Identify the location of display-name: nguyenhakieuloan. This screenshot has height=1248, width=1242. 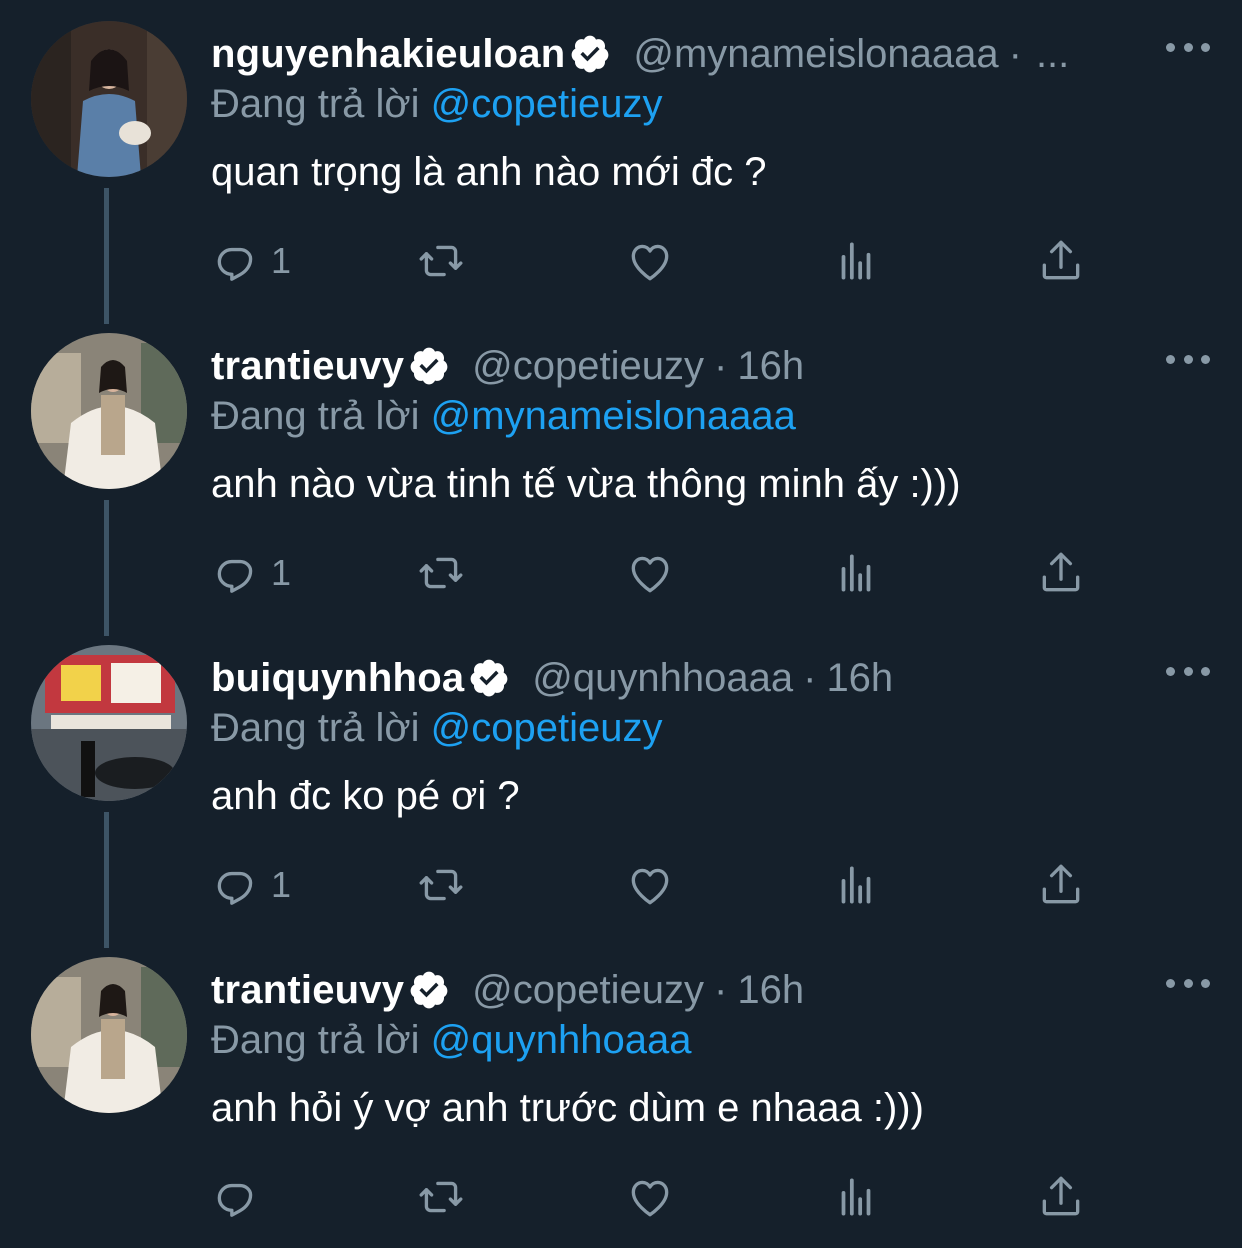
(388, 54).